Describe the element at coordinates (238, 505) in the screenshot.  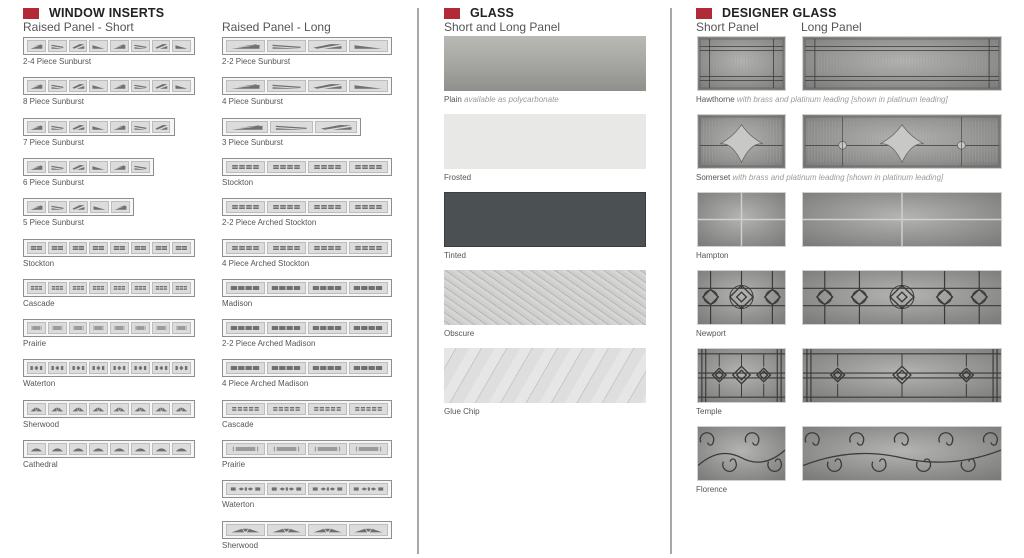
I see `insert-option-label: Waterton` at that location.